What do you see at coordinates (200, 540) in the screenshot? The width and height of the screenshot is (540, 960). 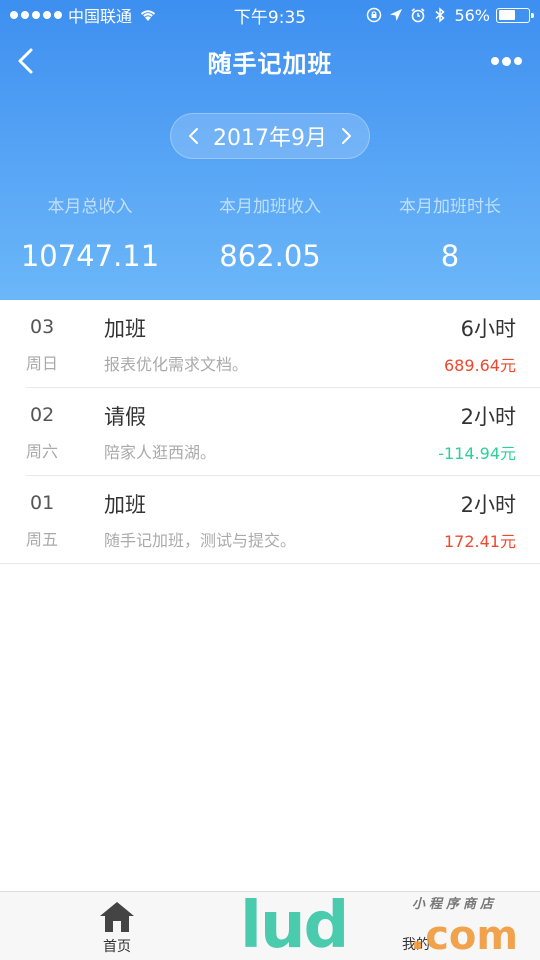 I see `record-desc: 随手记加班，测试与提交。` at bounding box center [200, 540].